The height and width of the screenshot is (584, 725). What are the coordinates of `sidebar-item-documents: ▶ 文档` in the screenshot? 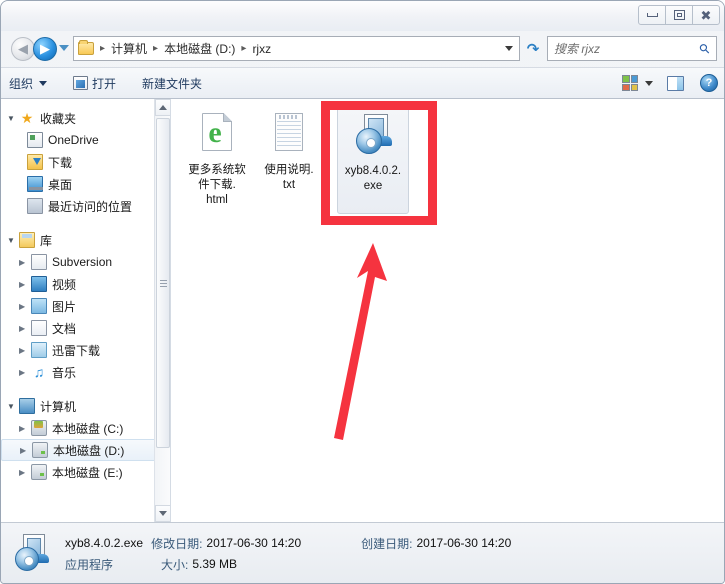 It's located at (85, 328).